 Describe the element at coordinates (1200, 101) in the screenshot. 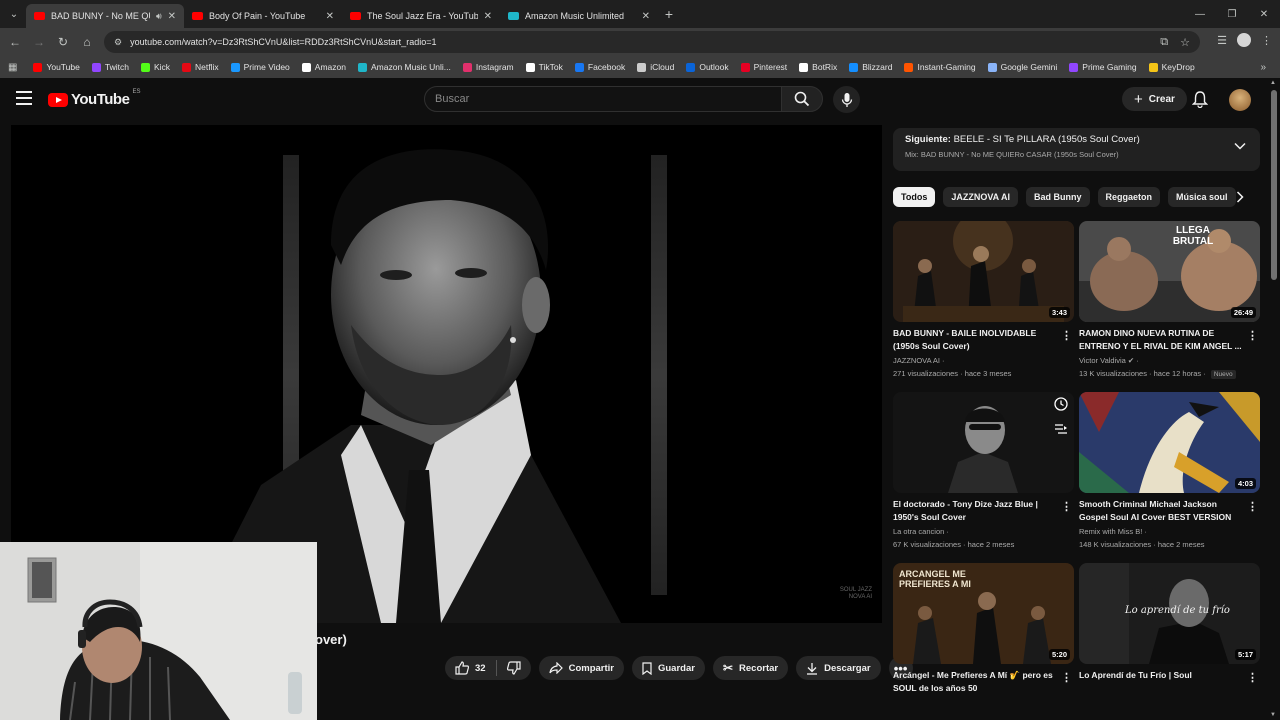

I see `notifications-bell-icon` at that location.